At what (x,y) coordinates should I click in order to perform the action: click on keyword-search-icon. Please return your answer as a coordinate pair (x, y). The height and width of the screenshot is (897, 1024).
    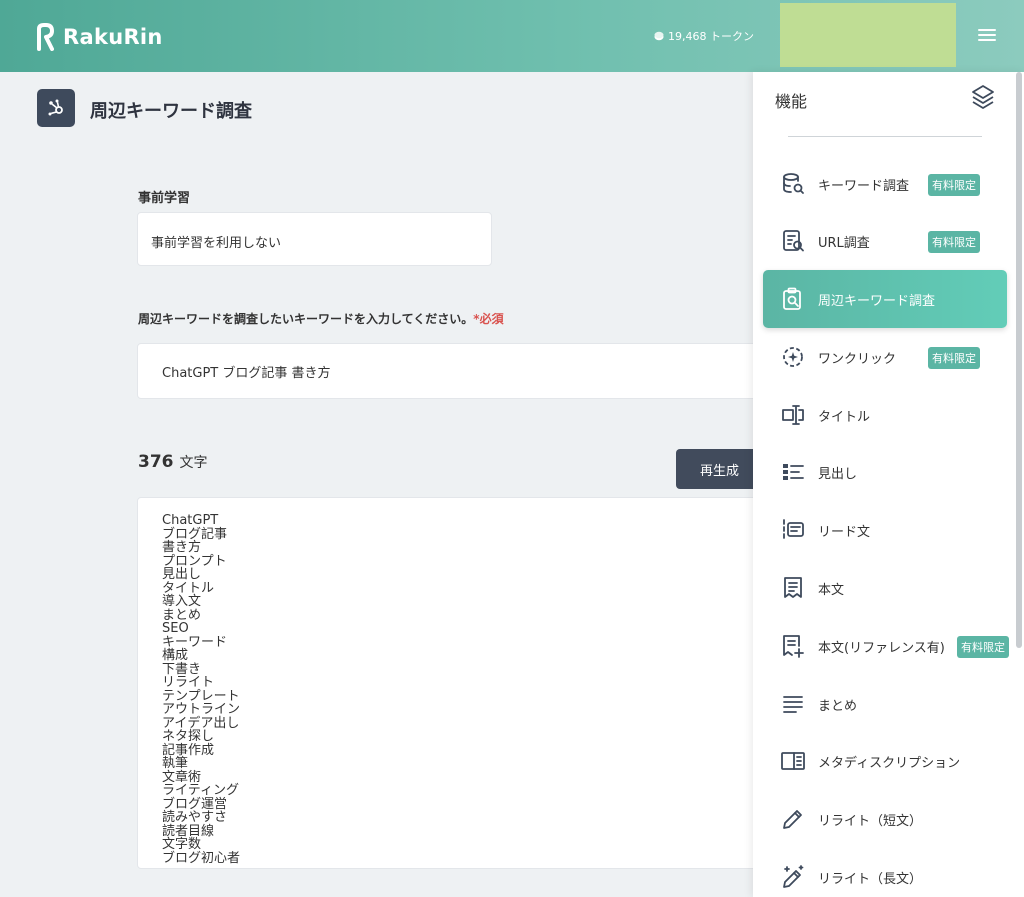
    Looking at the image, I should click on (793, 184).